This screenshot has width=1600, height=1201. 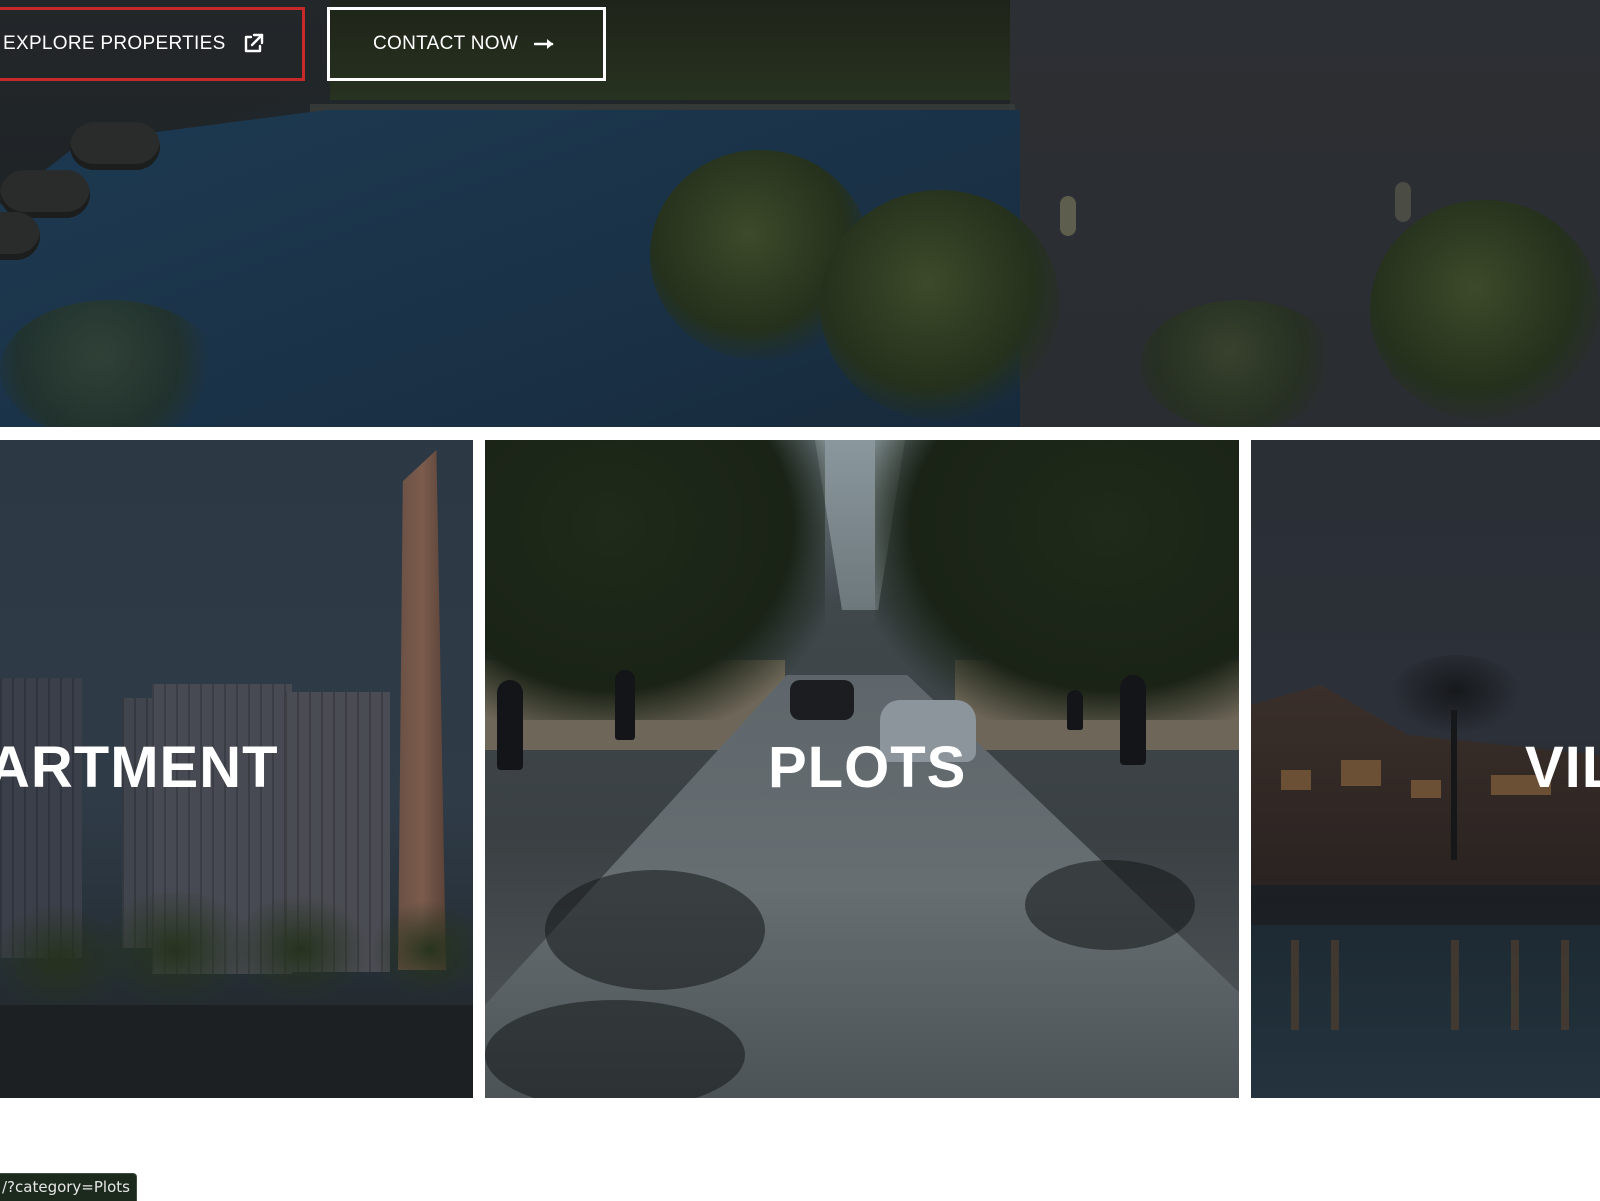 I want to click on explore-properties-button: EXPLORE PROPERTIES, so click(x=152, y=44).